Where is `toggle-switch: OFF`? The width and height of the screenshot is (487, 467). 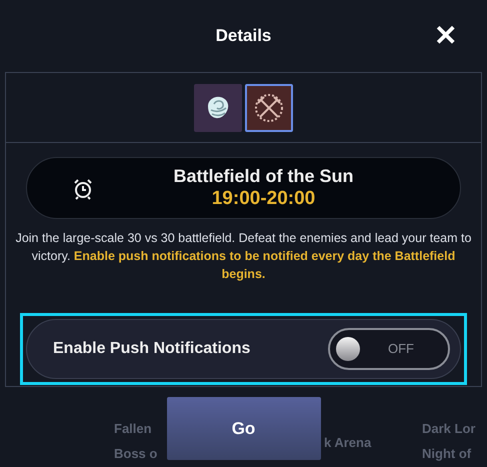 toggle-switch: OFF is located at coordinates (389, 349).